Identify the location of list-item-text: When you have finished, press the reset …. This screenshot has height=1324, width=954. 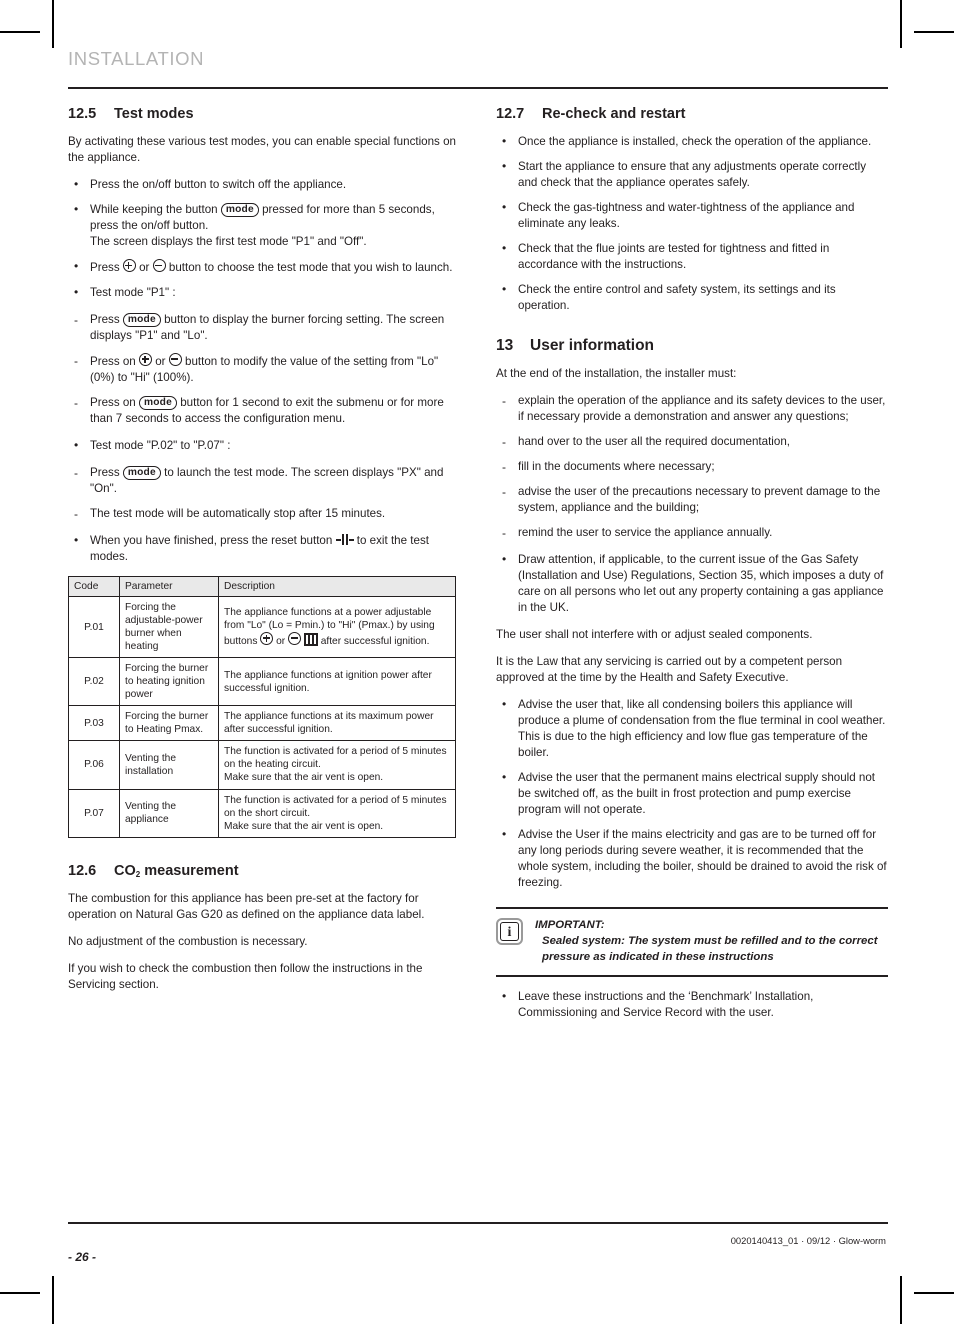
(211, 540).